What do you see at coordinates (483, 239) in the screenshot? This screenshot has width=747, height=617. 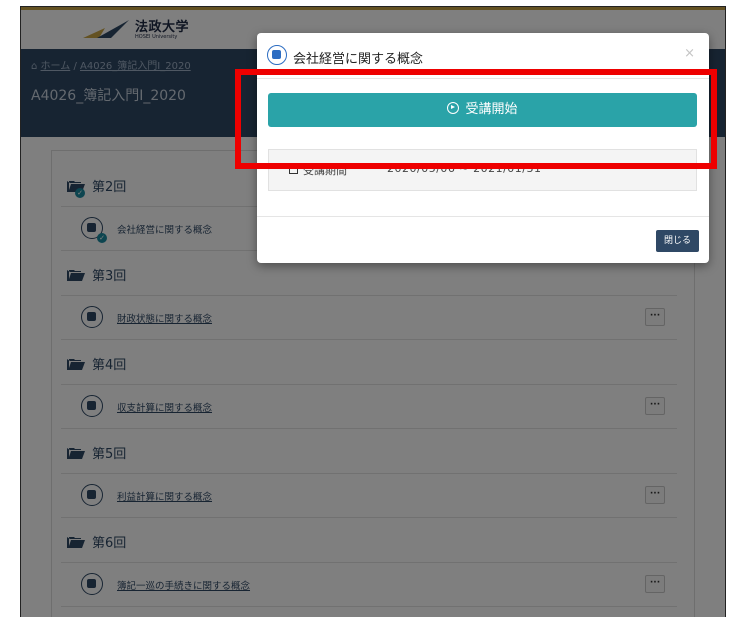 I see `modal-footer: 閉じる` at bounding box center [483, 239].